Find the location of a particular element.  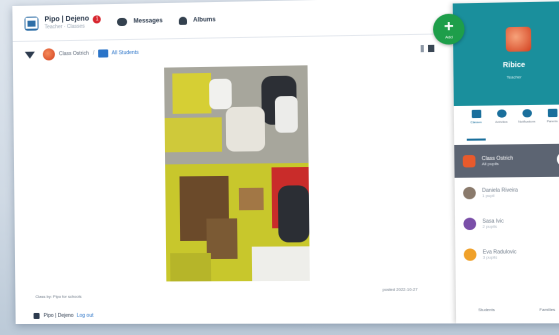

people-icon is located at coordinates (183, 20).